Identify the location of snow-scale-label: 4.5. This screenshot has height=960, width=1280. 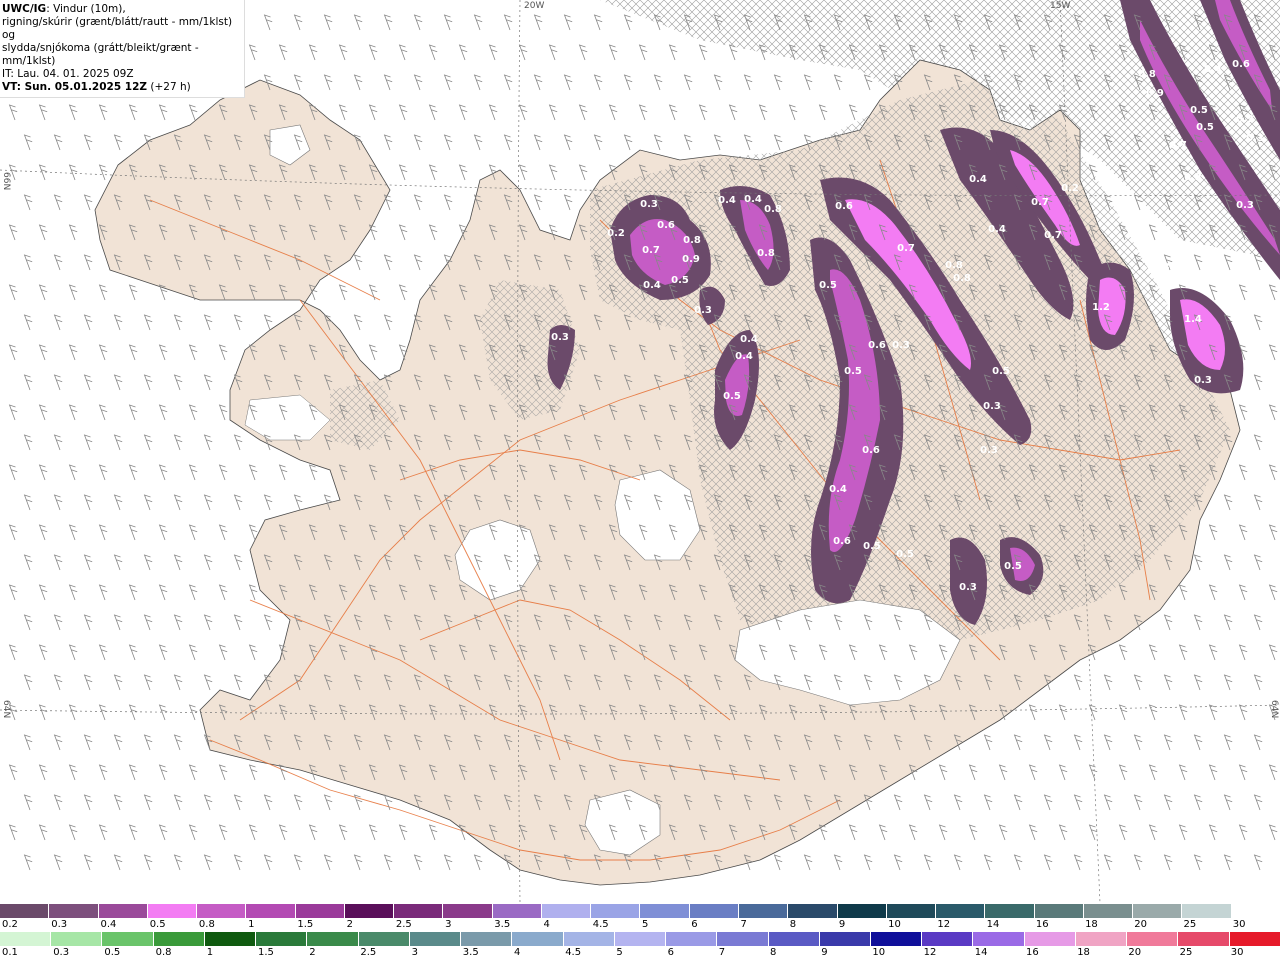
(600, 924).